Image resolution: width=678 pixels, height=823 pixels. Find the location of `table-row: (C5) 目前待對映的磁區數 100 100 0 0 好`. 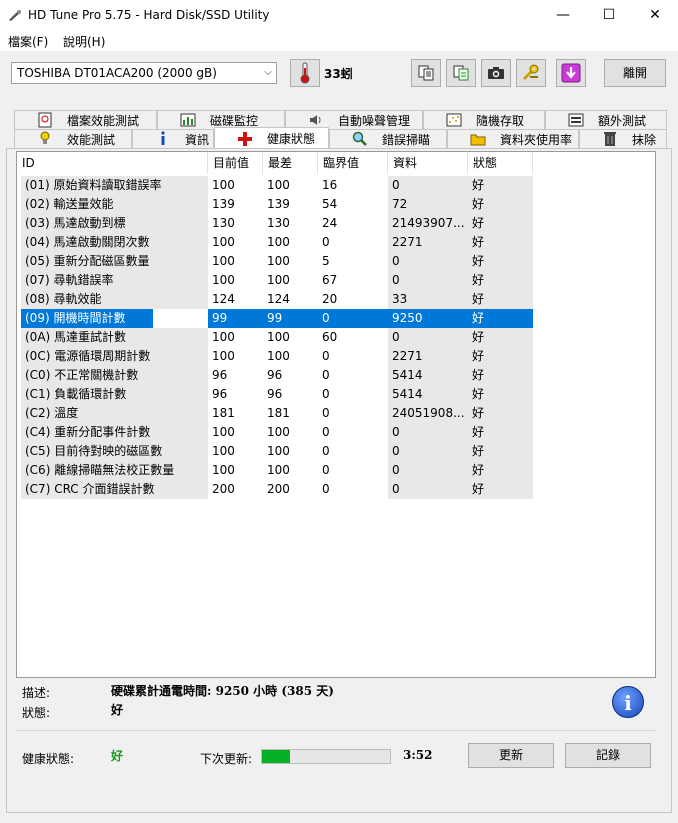

table-row: (C5) 目前待對映的磁區數 100 100 0 0 好 is located at coordinates (336, 451).